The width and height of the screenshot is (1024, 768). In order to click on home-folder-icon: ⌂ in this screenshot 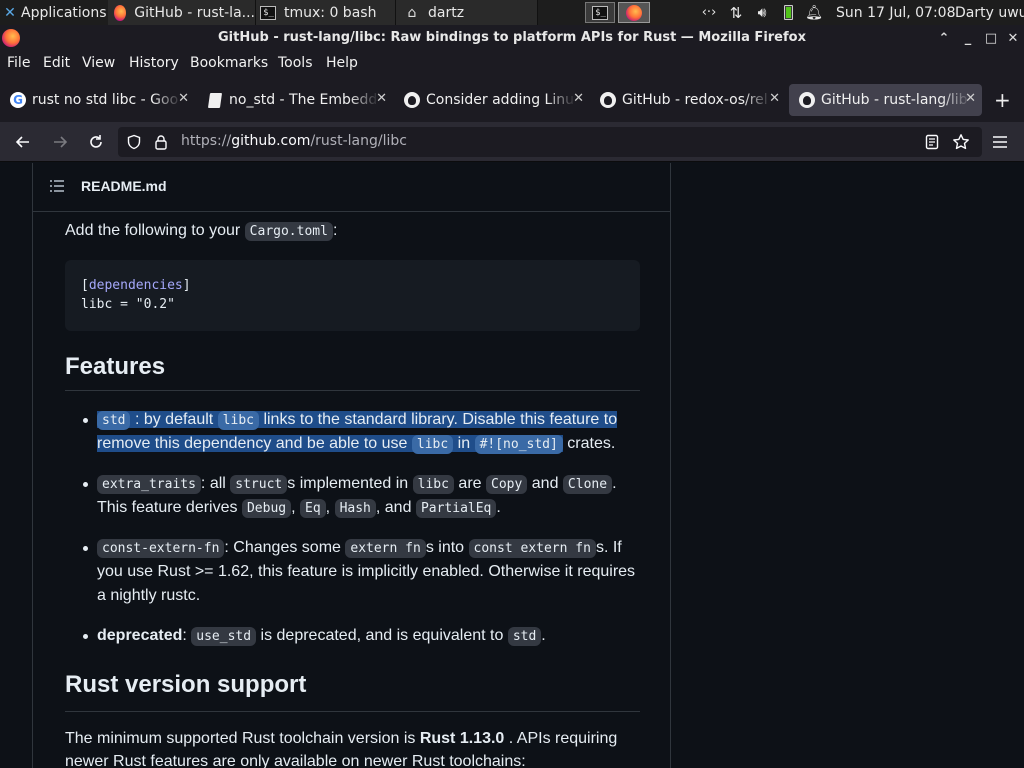, I will do `click(412, 12)`.